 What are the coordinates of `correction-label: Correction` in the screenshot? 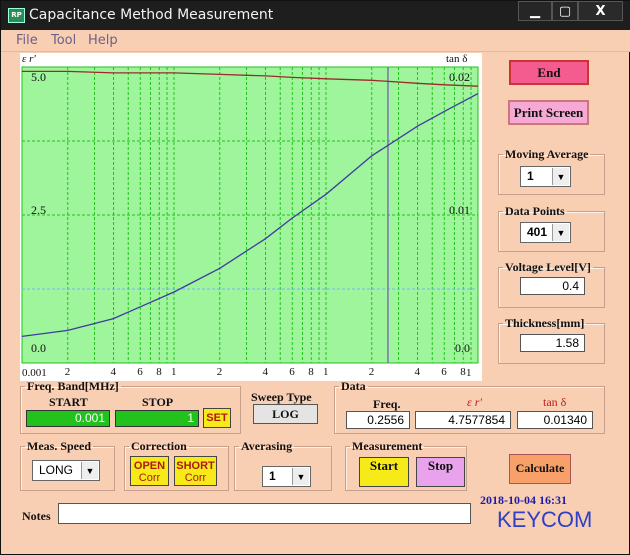 It's located at (159, 446).